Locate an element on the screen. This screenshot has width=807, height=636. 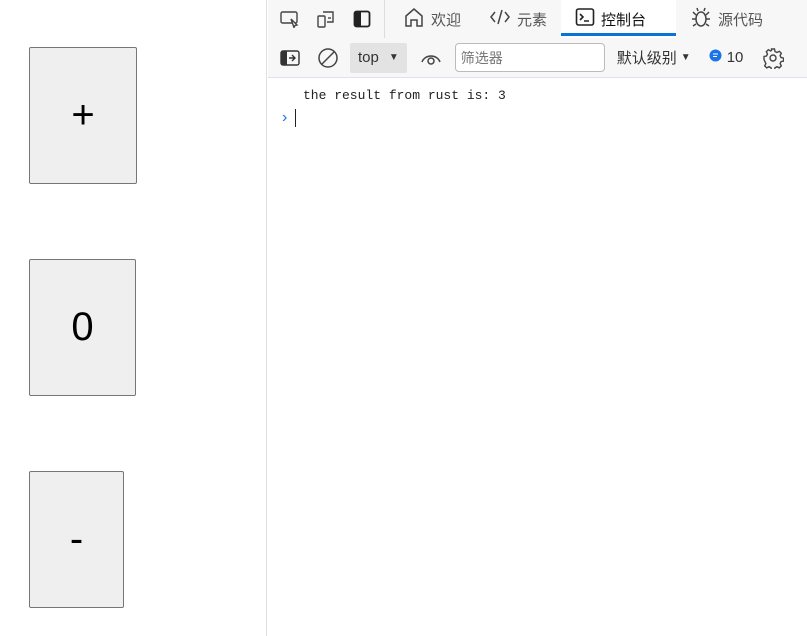
settings-gear-icon is located at coordinates (773, 58).